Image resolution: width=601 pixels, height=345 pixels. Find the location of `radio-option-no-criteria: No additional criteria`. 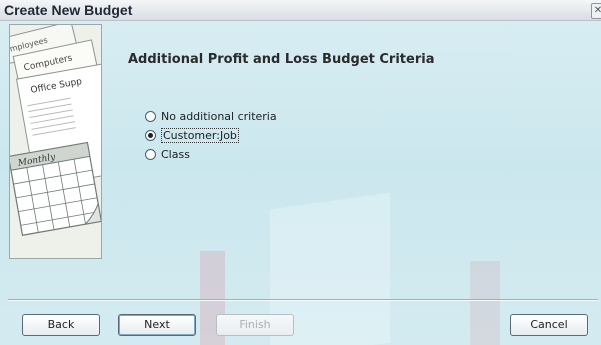

radio-option-no-criteria: No additional criteria is located at coordinates (211, 116).